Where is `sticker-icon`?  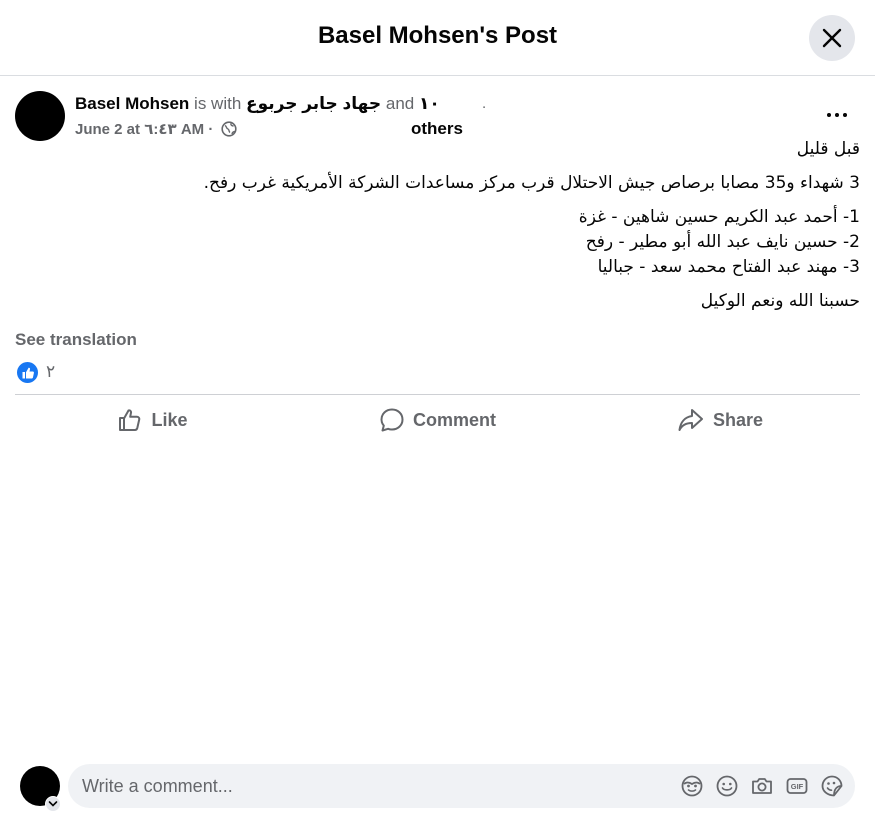
sticker-icon is located at coordinates (832, 786).